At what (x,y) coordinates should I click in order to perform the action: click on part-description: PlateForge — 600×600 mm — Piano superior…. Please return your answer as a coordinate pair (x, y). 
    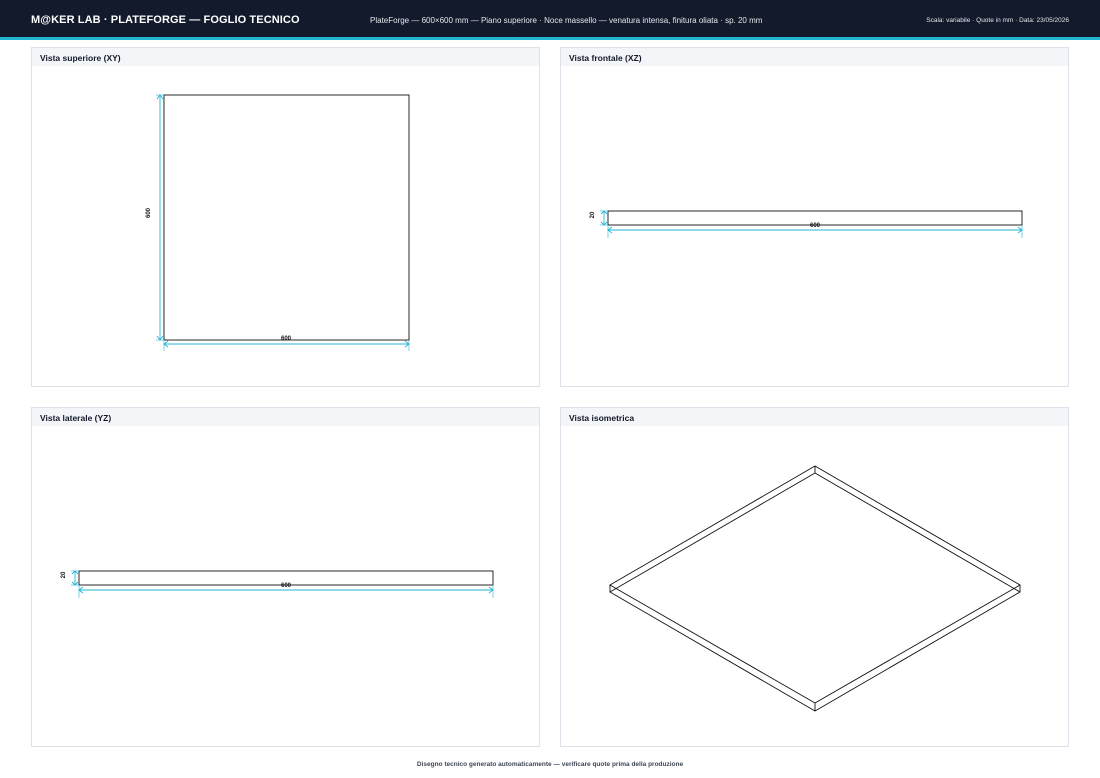
    Looking at the image, I should click on (566, 20).